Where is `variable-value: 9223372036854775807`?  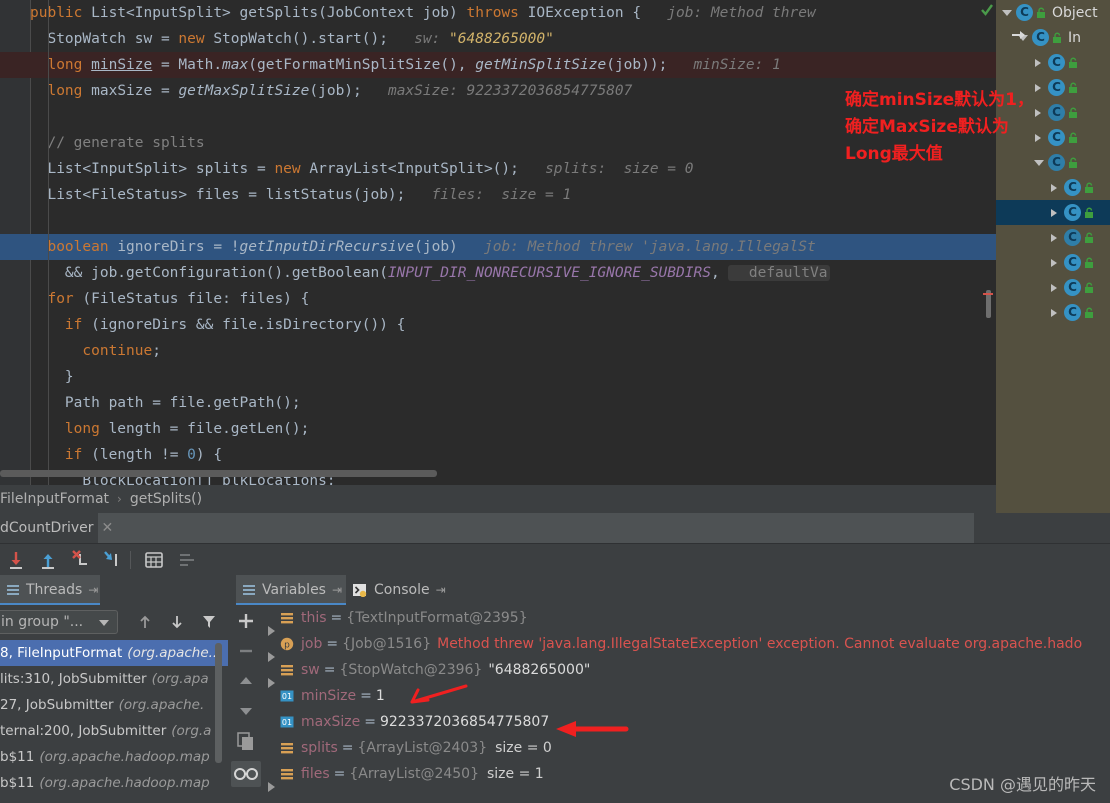 variable-value: 9223372036854775807 is located at coordinates (464, 722).